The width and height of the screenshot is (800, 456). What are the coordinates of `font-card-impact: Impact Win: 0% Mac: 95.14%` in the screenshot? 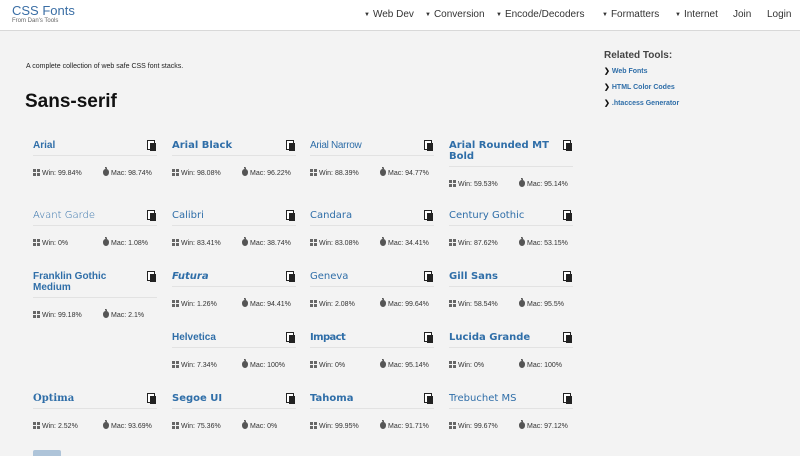 It's located at (372, 351).